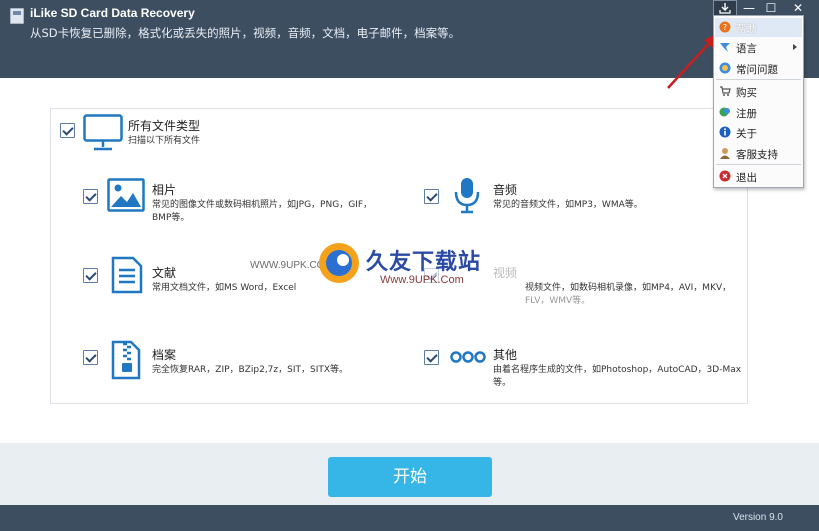 The width and height of the screenshot is (819, 531). What do you see at coordinates (725, 153) in the screenshot?
I see `support-icon` at bounding box center [725, 153].